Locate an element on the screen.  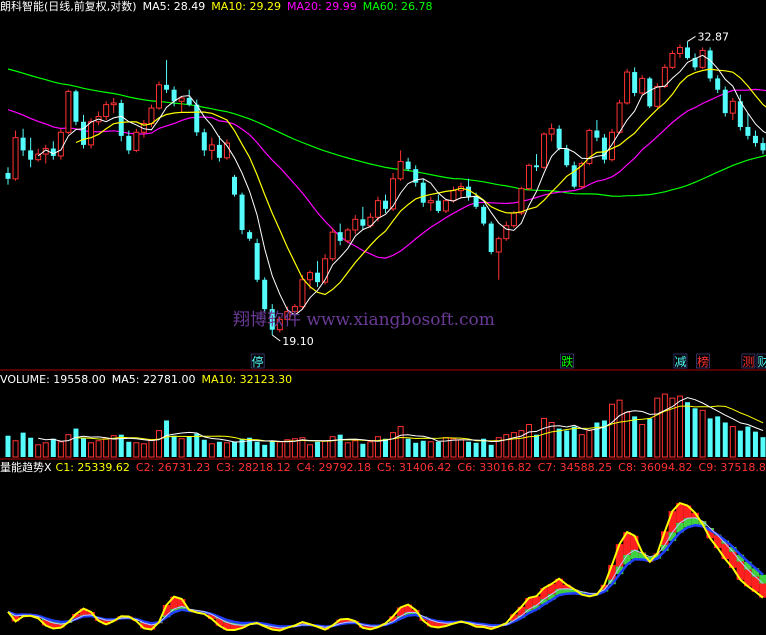
low-marker-line is located at coordinates (276, 338).